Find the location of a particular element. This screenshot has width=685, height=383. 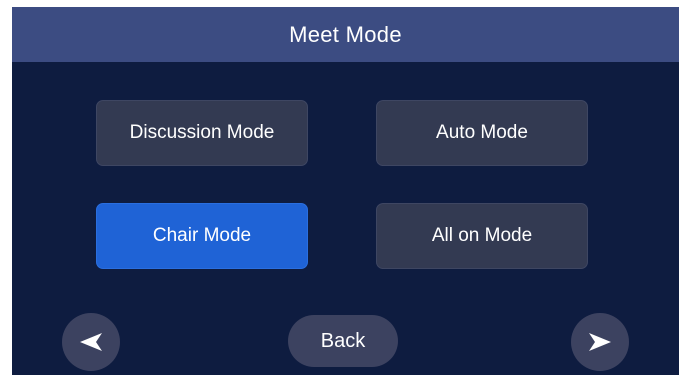

arrow-right-icon is located at coordinates (600, 342).